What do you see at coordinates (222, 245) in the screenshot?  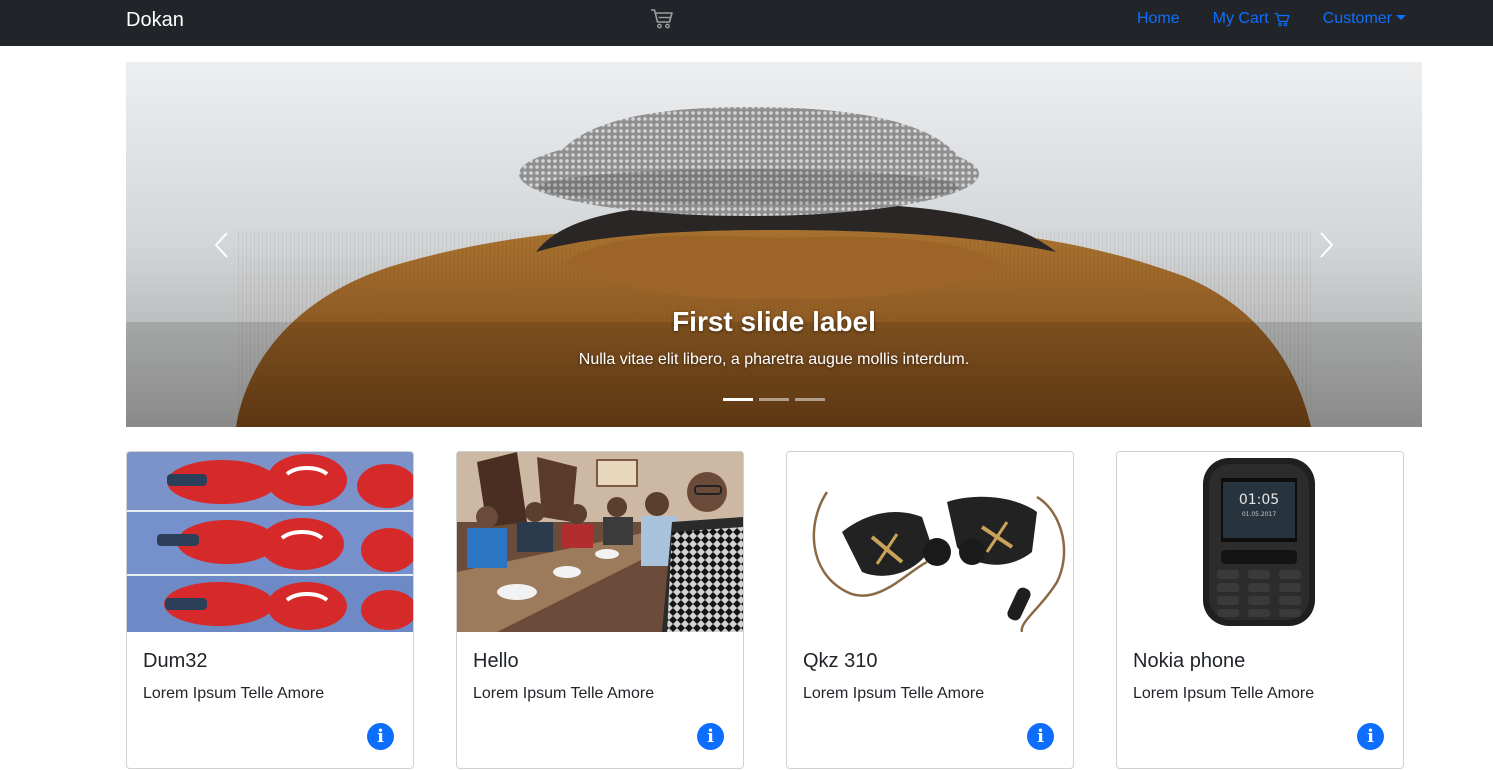 I see `chevron-left-icon` at bounding box center [222, 245].